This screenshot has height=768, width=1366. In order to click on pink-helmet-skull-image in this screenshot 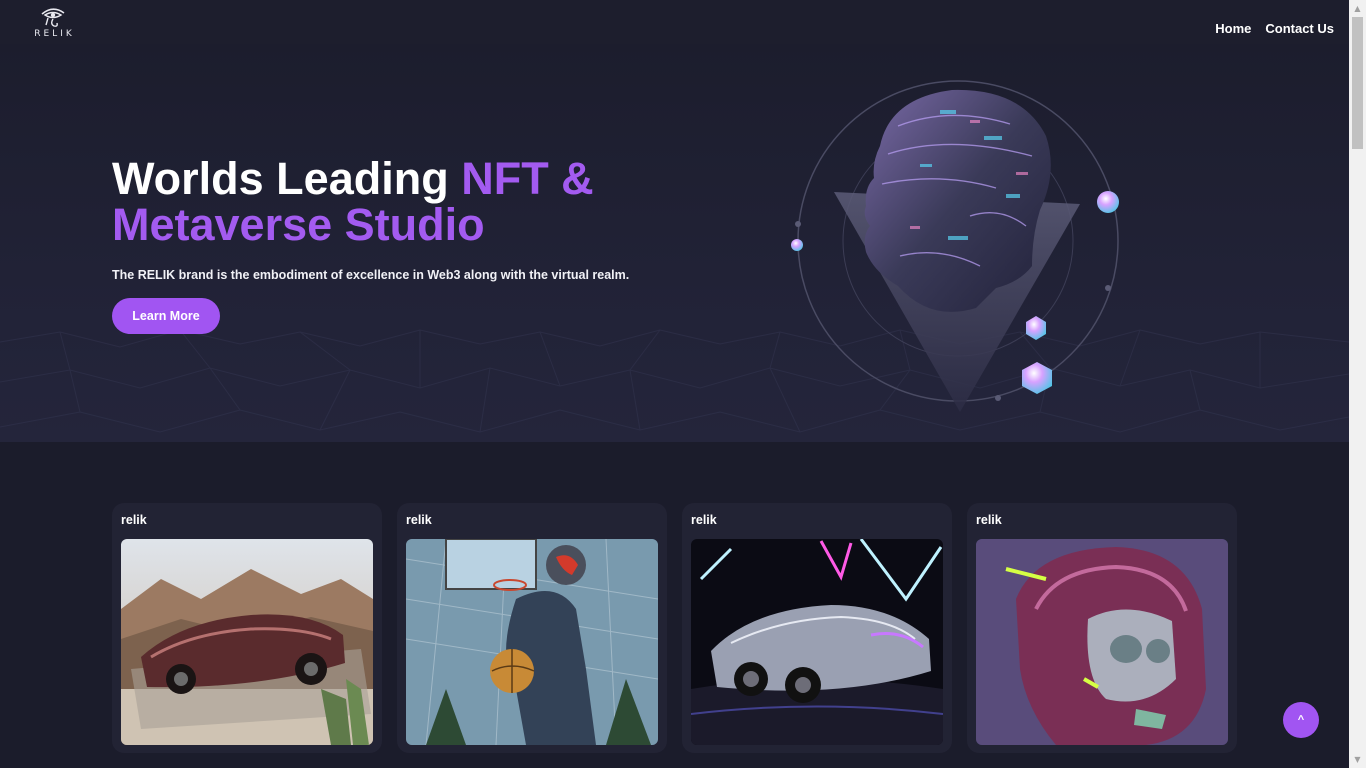, I will do `click(1102, 642)`.